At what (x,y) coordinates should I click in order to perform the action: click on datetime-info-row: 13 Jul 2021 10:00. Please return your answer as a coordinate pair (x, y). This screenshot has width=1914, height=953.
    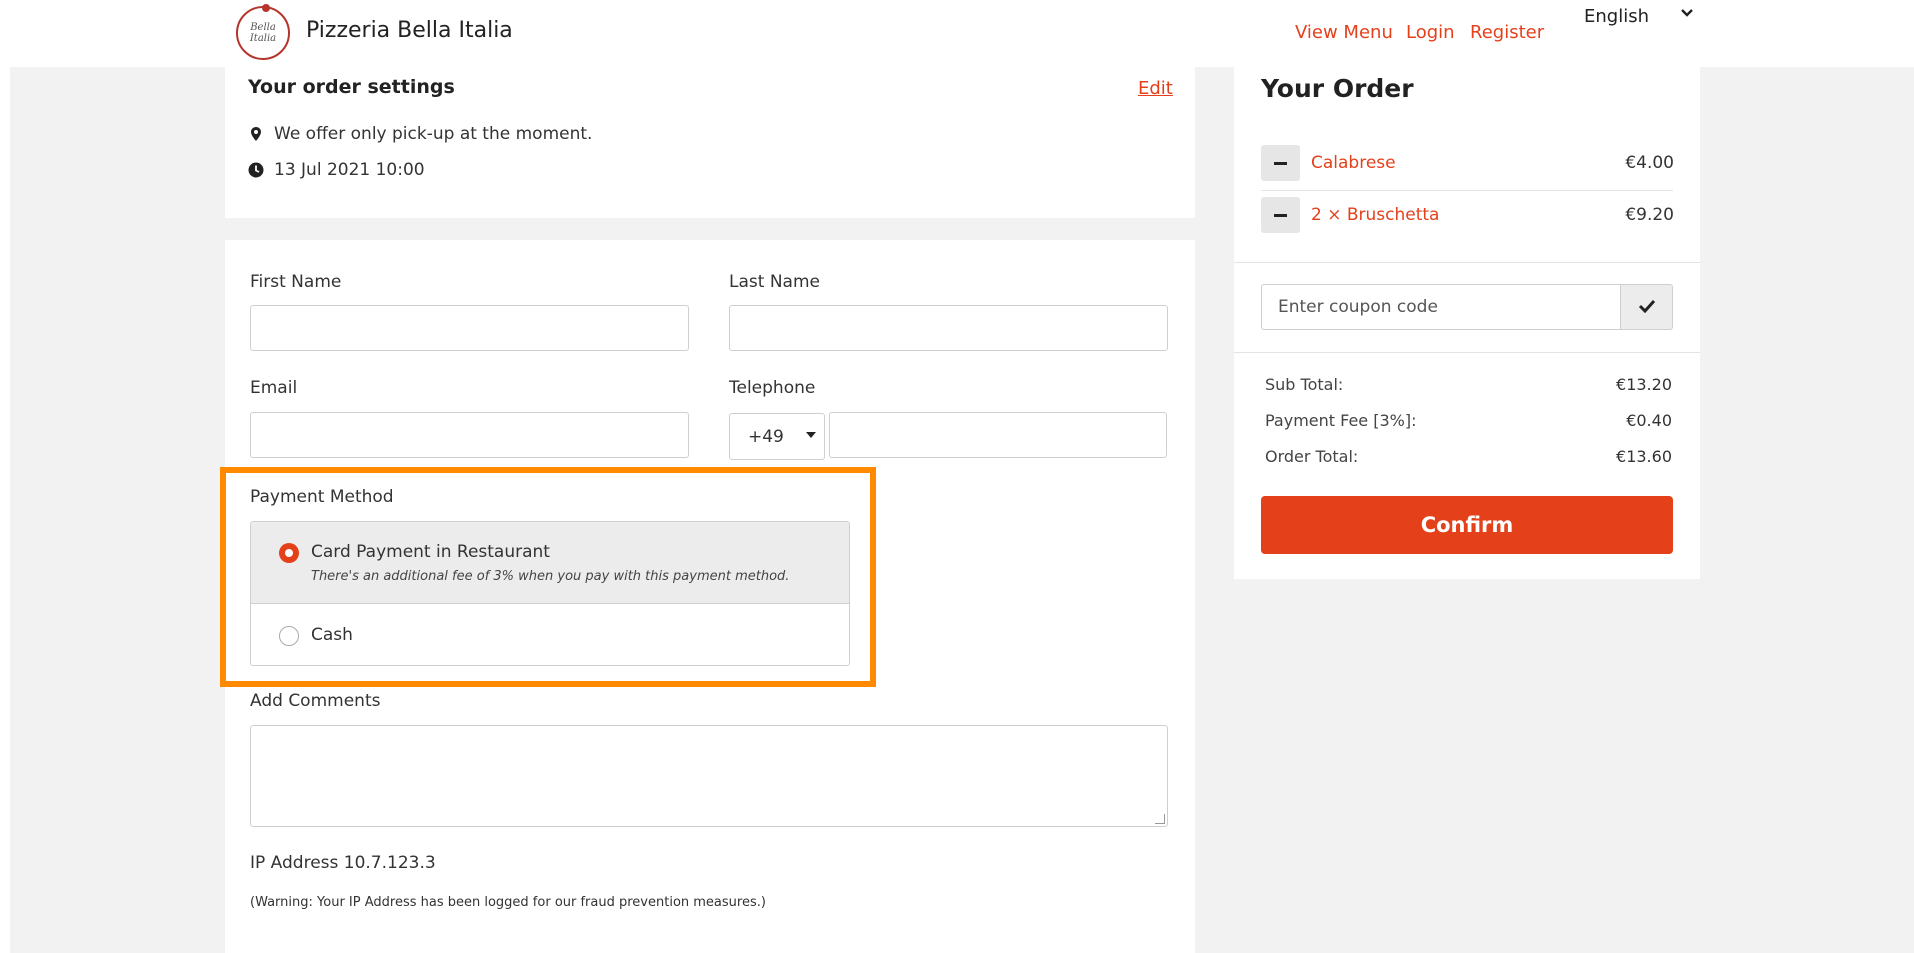
    Looking at the image, I should click on (336, 170).